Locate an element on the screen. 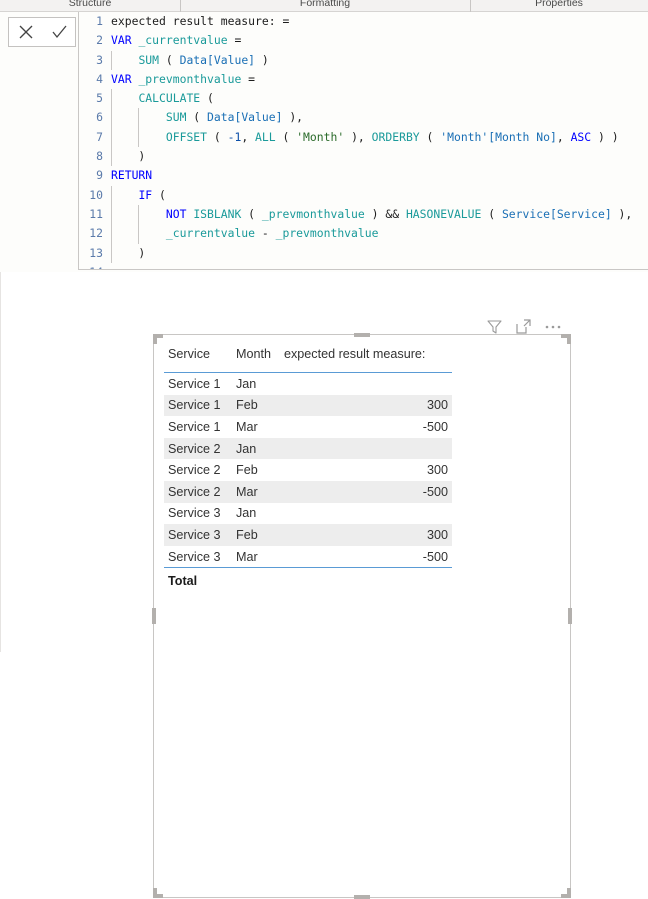 This screenshot has height=899, width=648. close-icon is located at coordinates (26, 32).